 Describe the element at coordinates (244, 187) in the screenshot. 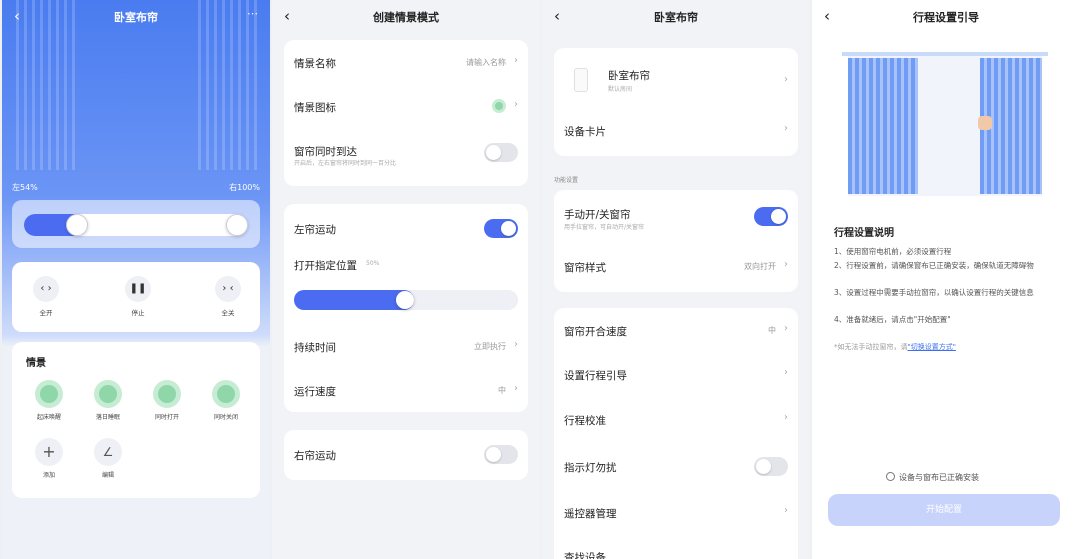

I see `right-percent-label: 右100%` at that location.